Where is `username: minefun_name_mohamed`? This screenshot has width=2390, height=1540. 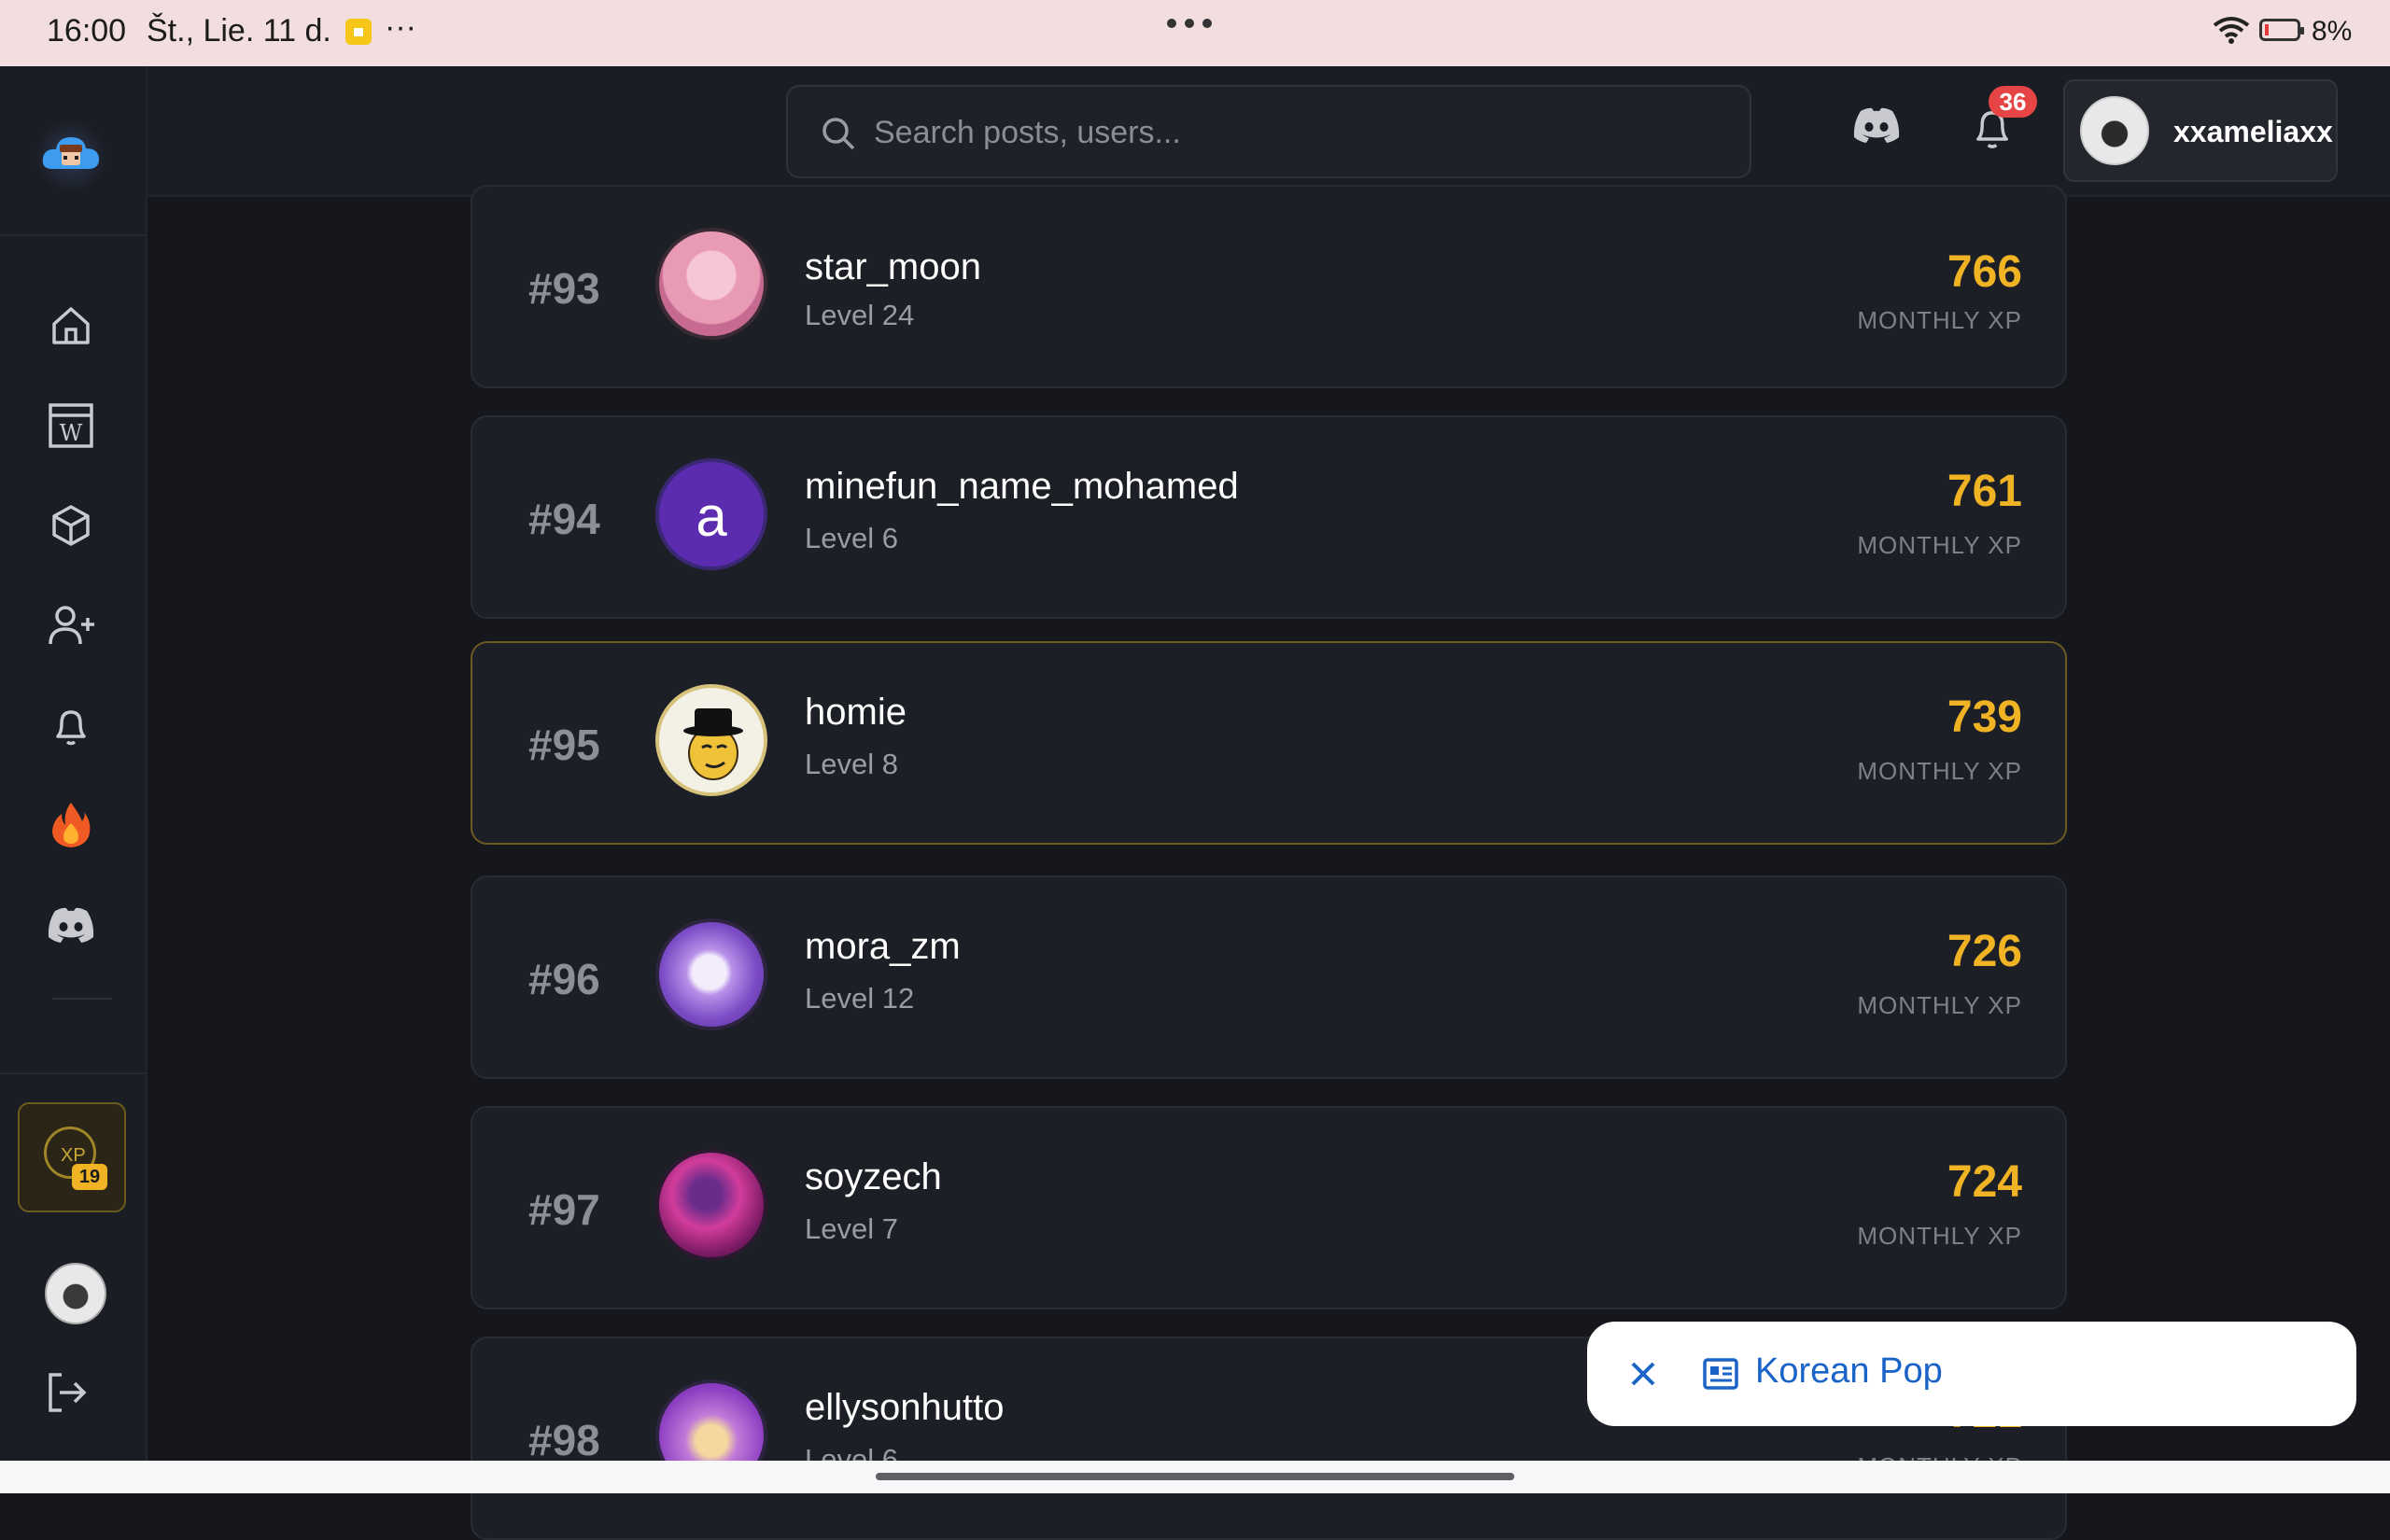
username: minefun_name_mohamed is located at coordinates (1022, 486).